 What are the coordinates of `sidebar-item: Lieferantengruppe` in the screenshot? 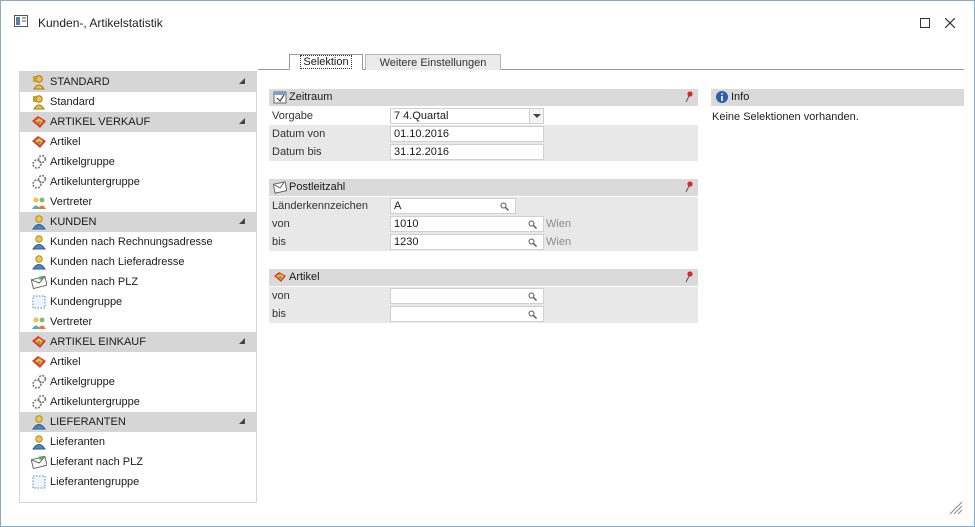 It's located at (138, 482).